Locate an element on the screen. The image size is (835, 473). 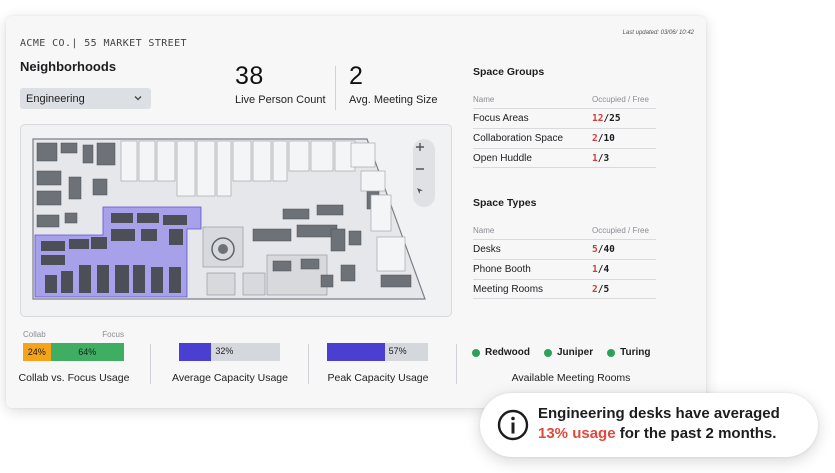
collab-focus-labels: Collab Focus is located at coordinates (73, 334).